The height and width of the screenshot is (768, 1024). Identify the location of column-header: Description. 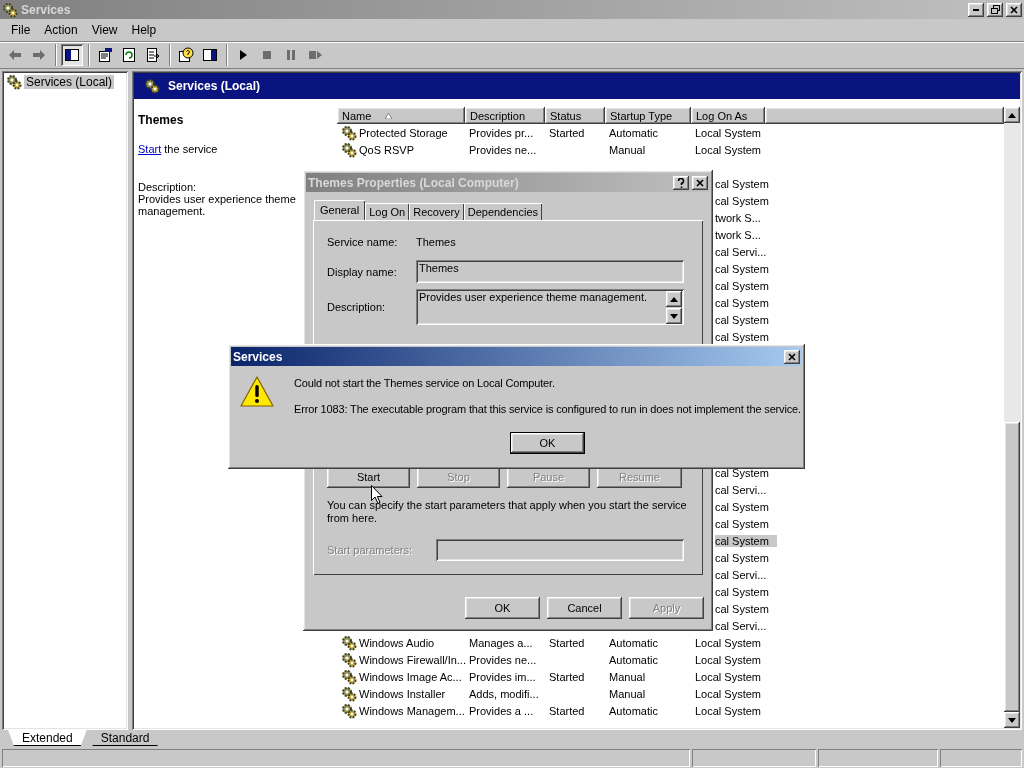
(505, 115).